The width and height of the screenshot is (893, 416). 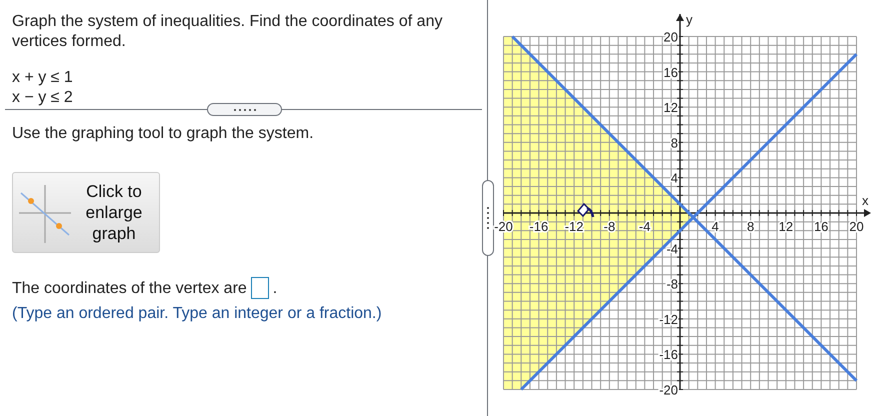 I want to click on answer-prompt: The coordinates of the vertex are, so click(x=129, y=289).